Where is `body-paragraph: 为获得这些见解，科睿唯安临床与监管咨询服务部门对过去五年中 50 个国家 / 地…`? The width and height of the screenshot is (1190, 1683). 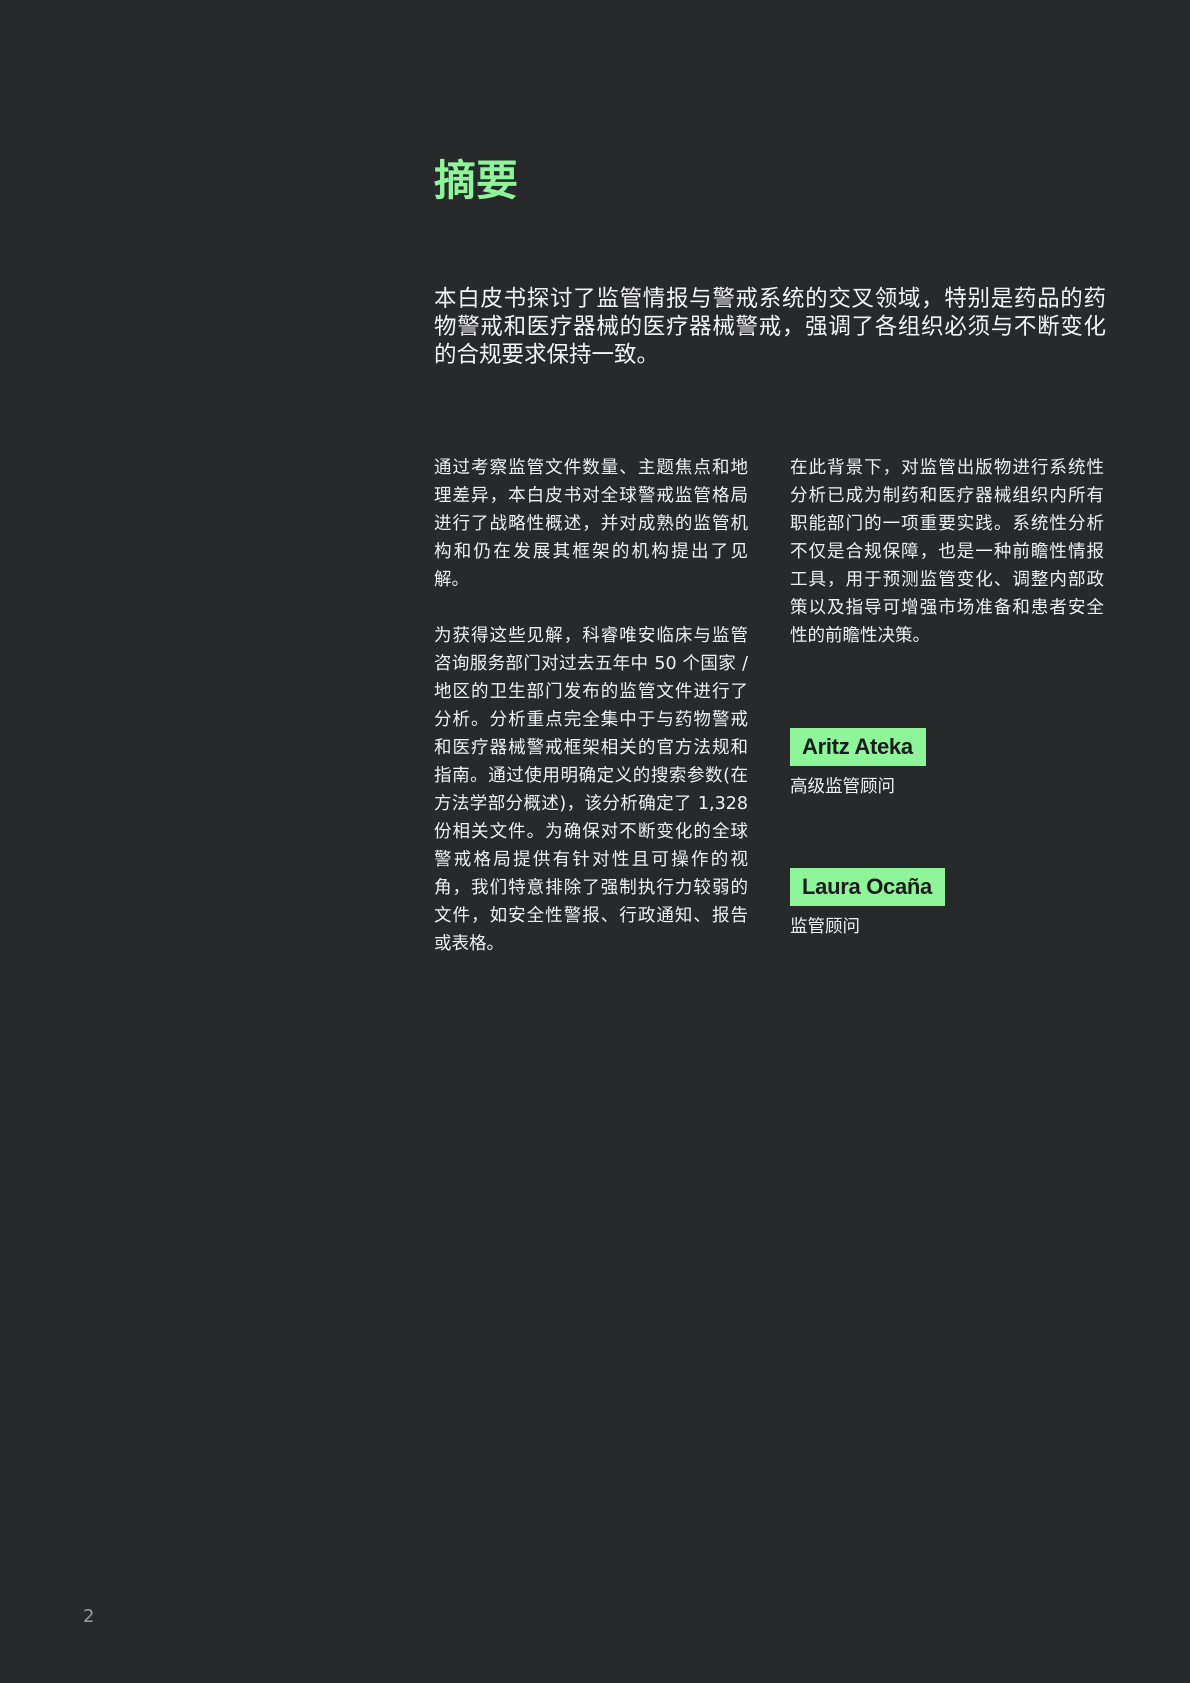
body-paragraph: 为获得这些见解，科睿唯安临床与监管咨询服务部门对过去五年中 50 个国家 / 地… is located at coordinates (591, 790).